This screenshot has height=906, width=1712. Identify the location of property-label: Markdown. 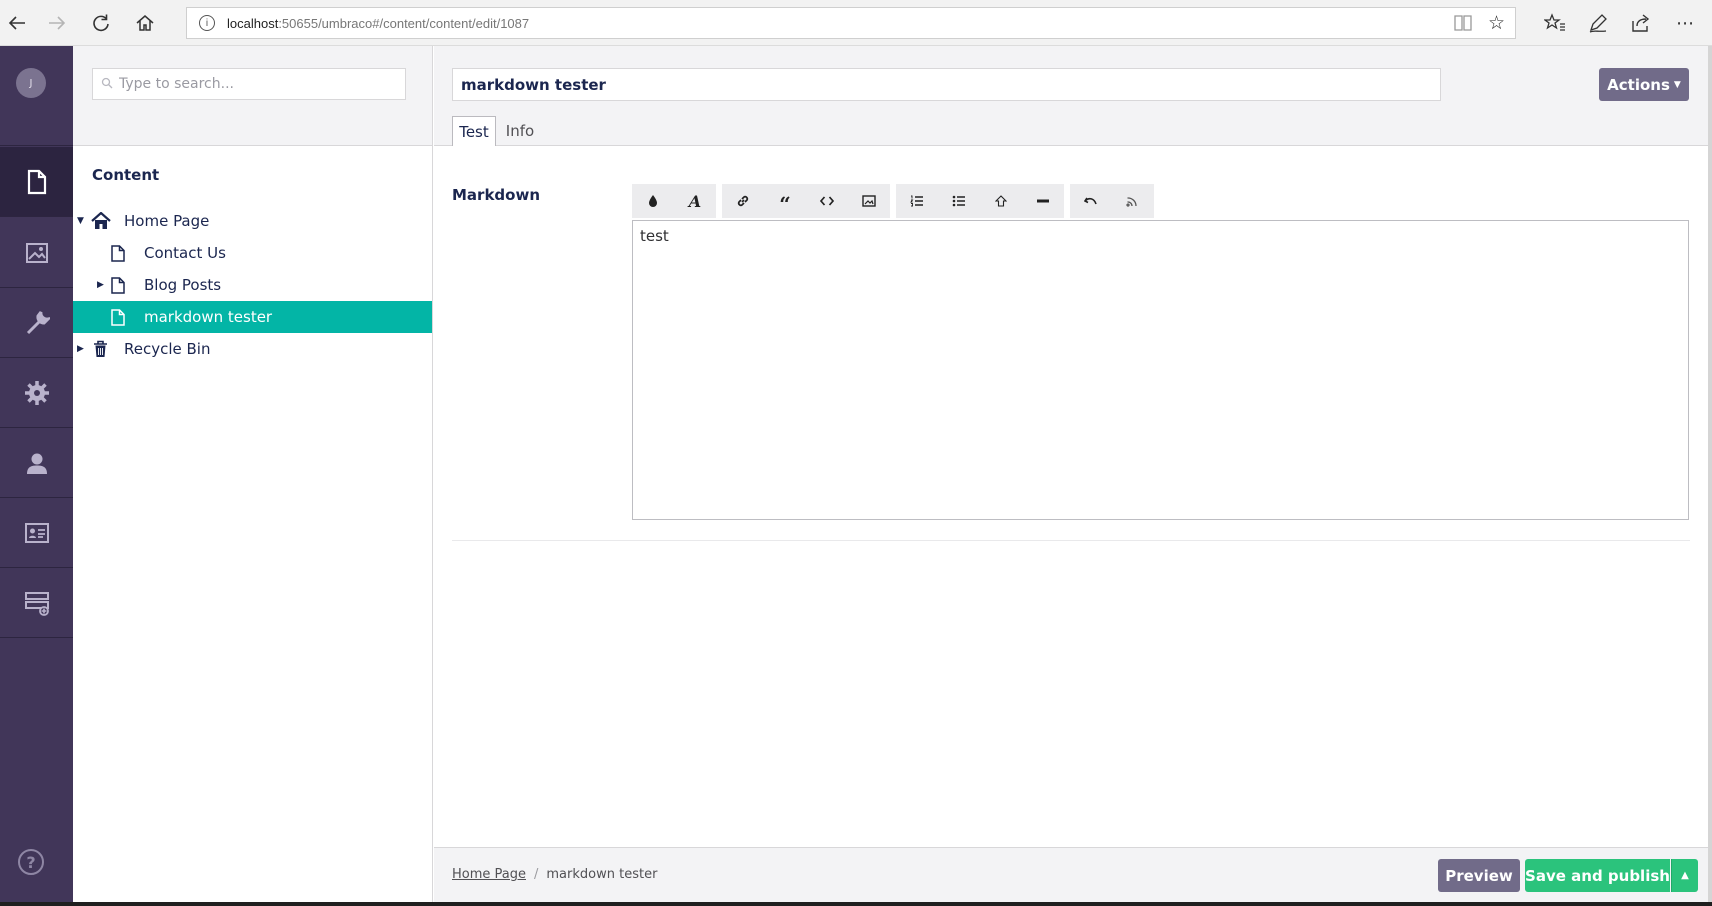
(496, 195).